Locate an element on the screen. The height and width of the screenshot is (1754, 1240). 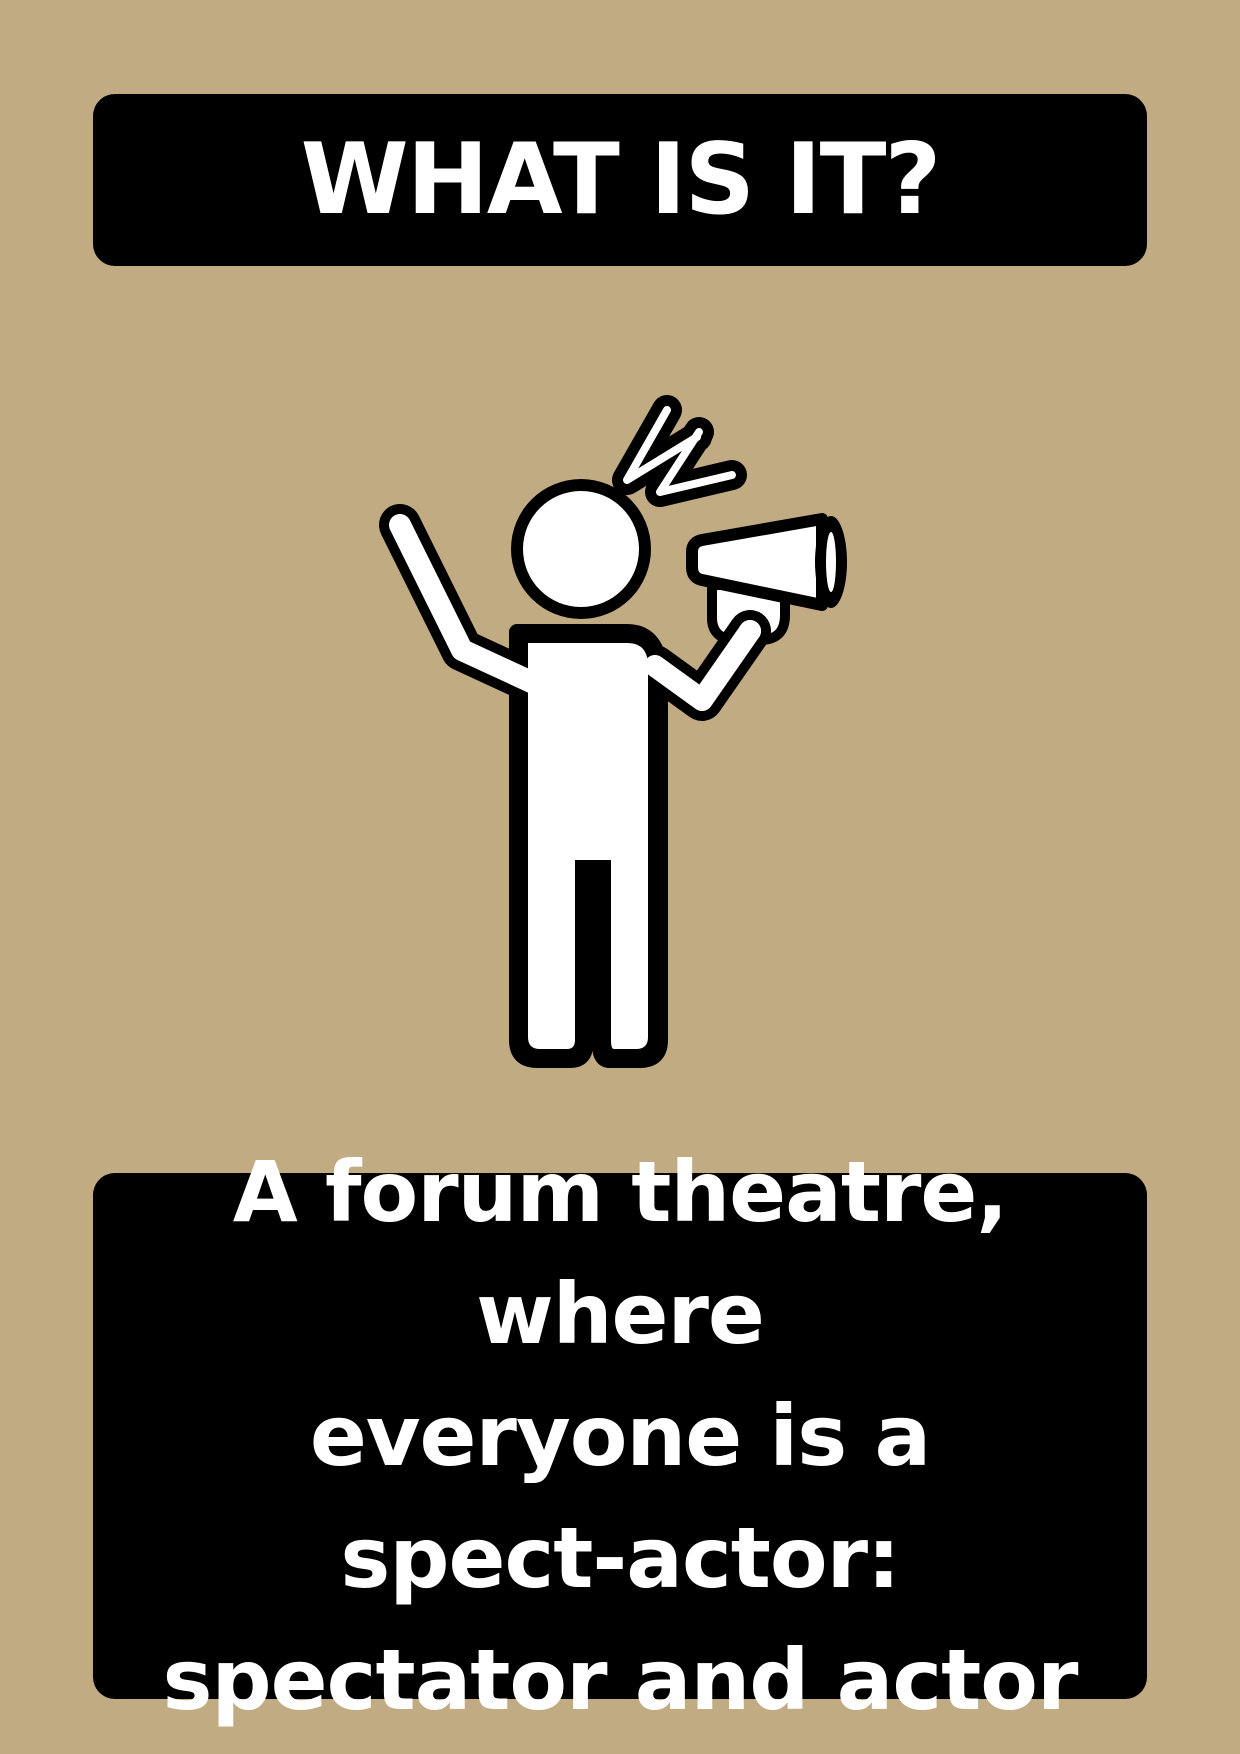
description-line-2: everyone is a is located at coordinates (620, 1436).